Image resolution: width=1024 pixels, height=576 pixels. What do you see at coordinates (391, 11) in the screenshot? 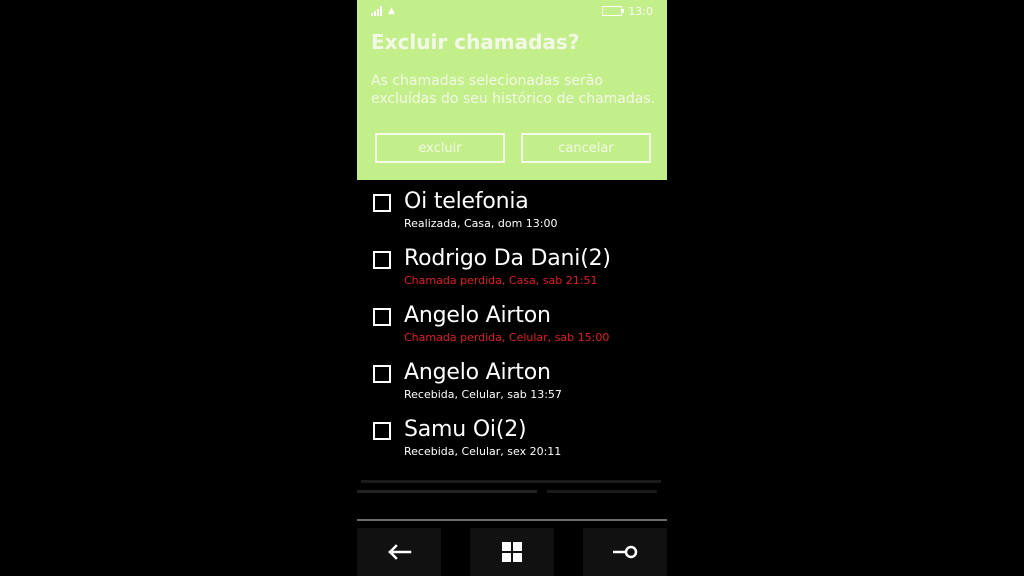
I see `network-icon: ▲` at bounding box center [391, 11].